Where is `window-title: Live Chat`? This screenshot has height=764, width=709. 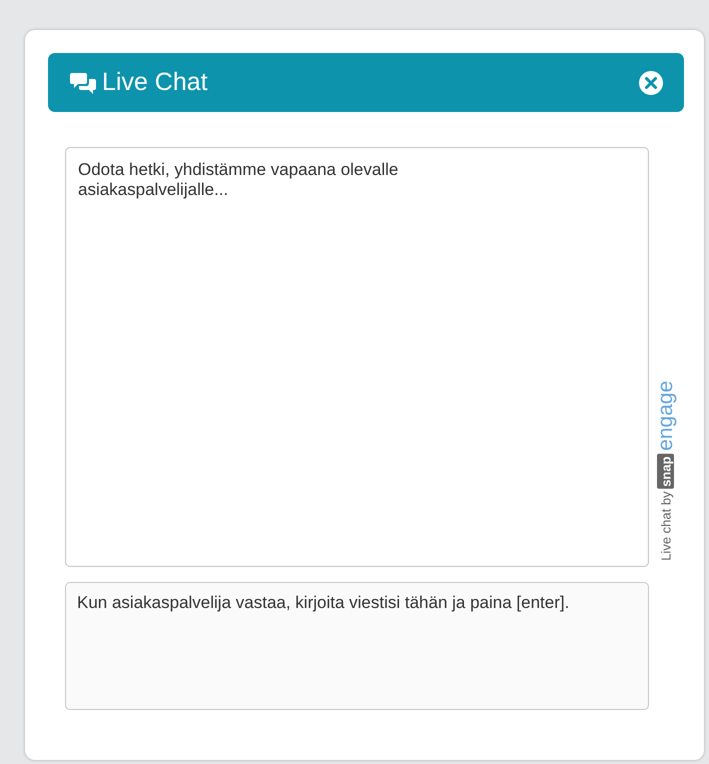 window-title: Live Chat is located at coordinates (155, 82).